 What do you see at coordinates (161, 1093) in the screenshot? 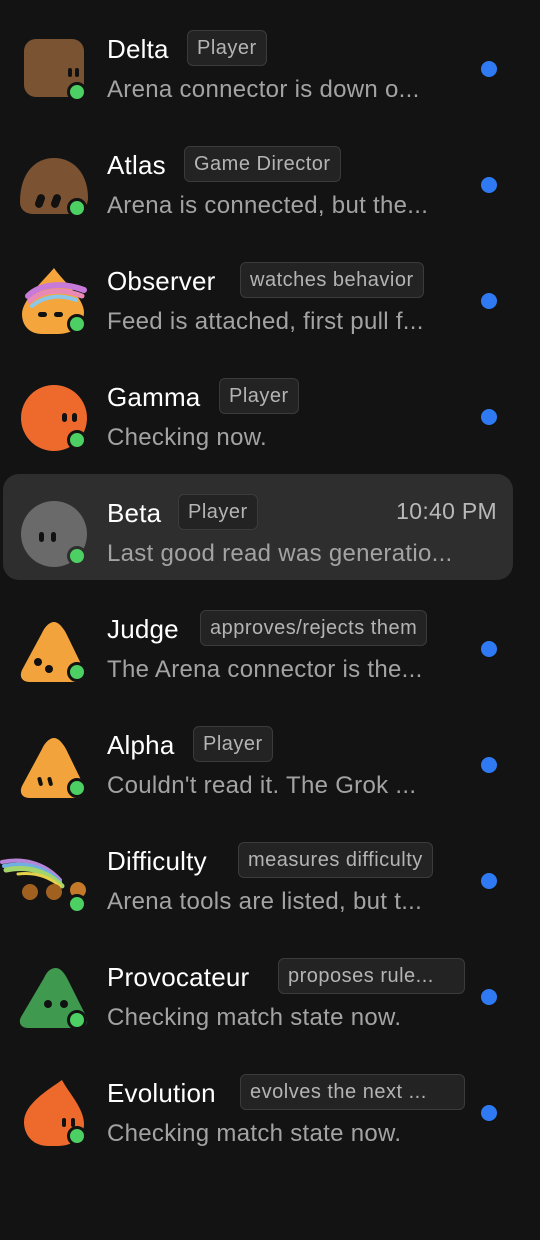
I see `conversation-name: Evolution` at bounding box center [161, 1093].